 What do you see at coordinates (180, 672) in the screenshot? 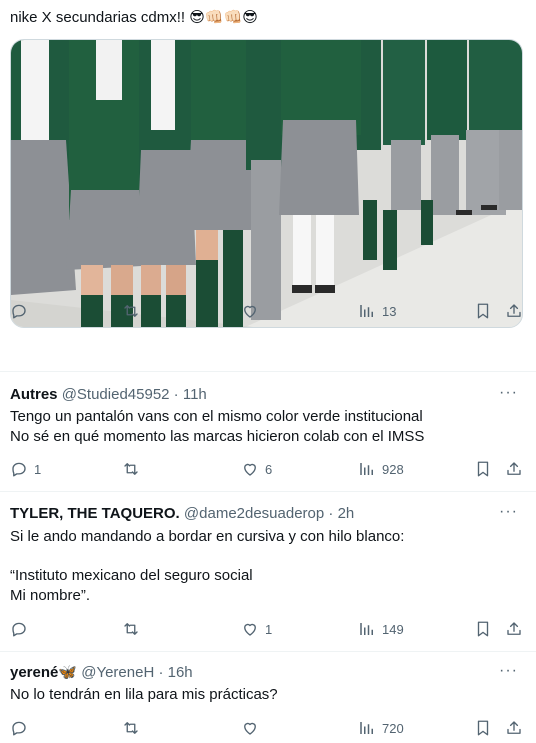
I see `post-time: 16h` at bounding box center [180, 672].